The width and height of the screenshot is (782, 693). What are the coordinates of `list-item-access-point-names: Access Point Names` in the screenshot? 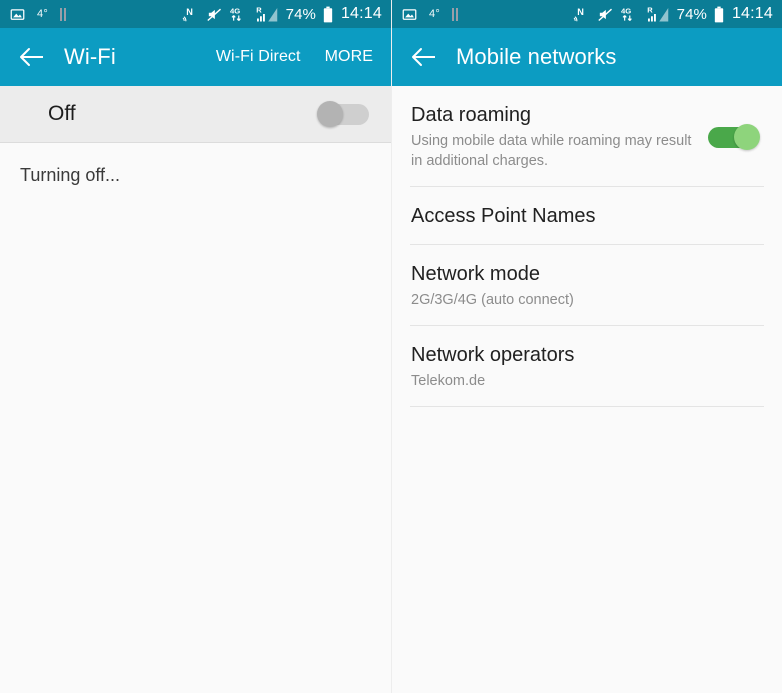 It's located at (587, 215).